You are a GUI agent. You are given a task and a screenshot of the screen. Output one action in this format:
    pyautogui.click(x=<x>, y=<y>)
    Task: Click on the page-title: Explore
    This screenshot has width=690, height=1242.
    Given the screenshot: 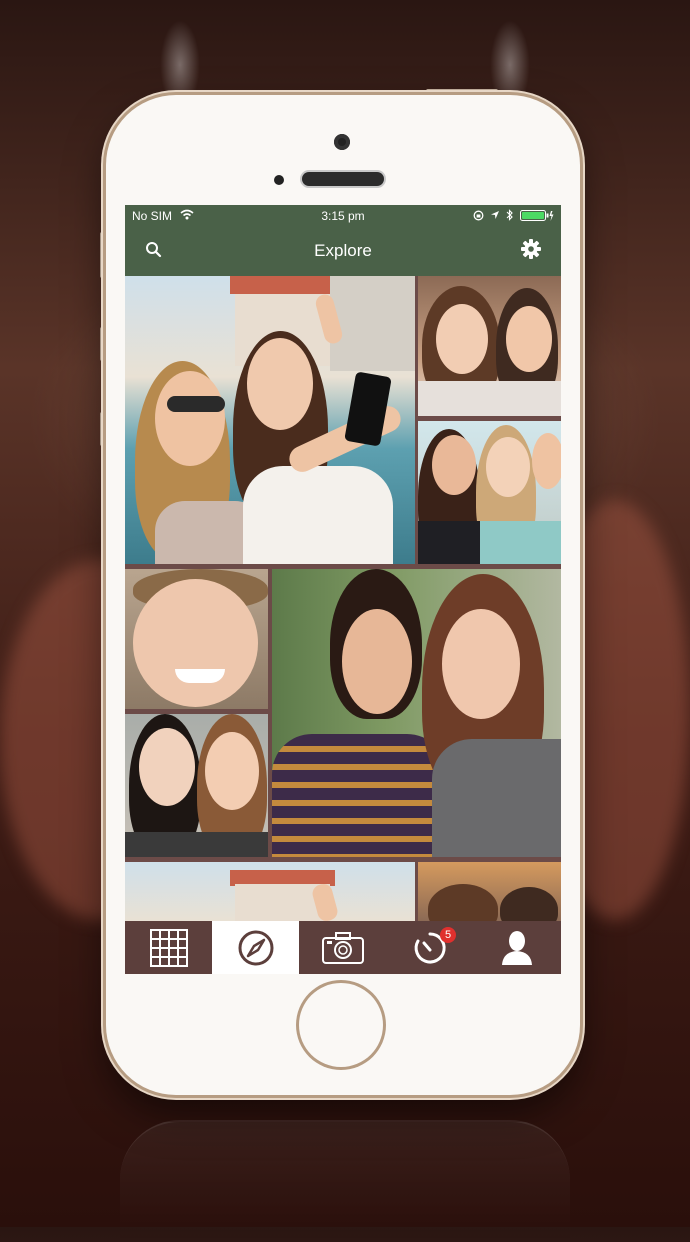 What is the action you would take?
    pyautogui.click(x=343, y=250)
    